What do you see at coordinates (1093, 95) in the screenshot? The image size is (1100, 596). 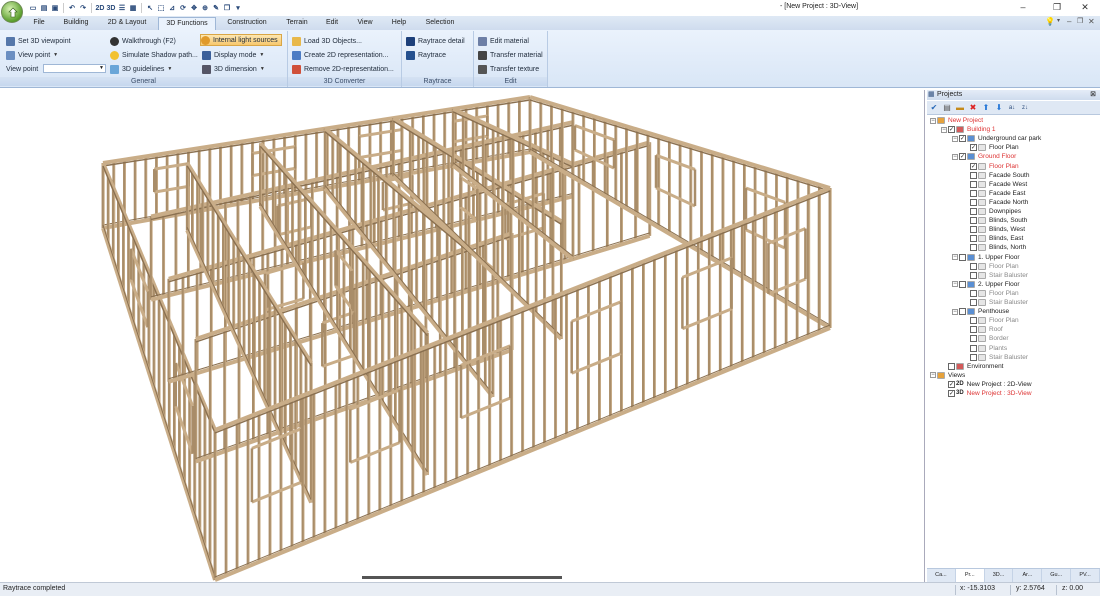 I see `panel-pin-icon: ⊠` at bounding box center [1093, 95].